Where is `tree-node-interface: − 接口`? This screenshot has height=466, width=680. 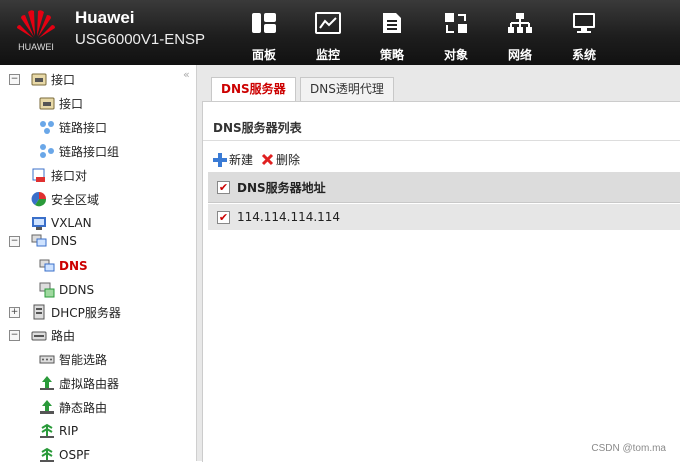 tree-node-interface: − 接口 is located at coordinates (42, 79).